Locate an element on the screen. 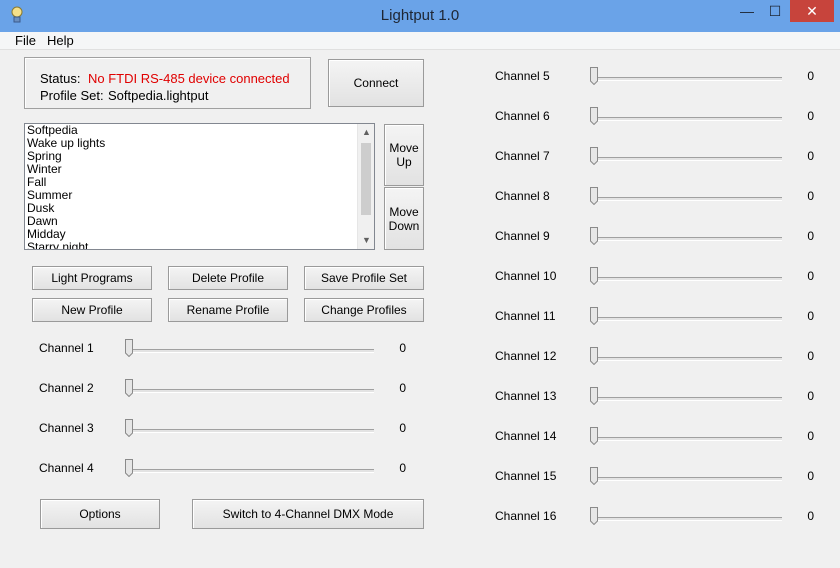 The height and width of the screenshot is (568, 840). title-bar: Lightput 1.0 — ☐ ✕ is located at coordinates (420, 16).